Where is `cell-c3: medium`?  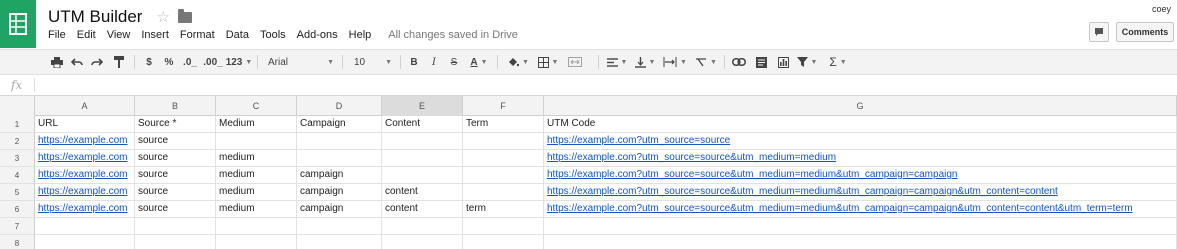 cell-c3: medium is located at coordinates (256, 158).